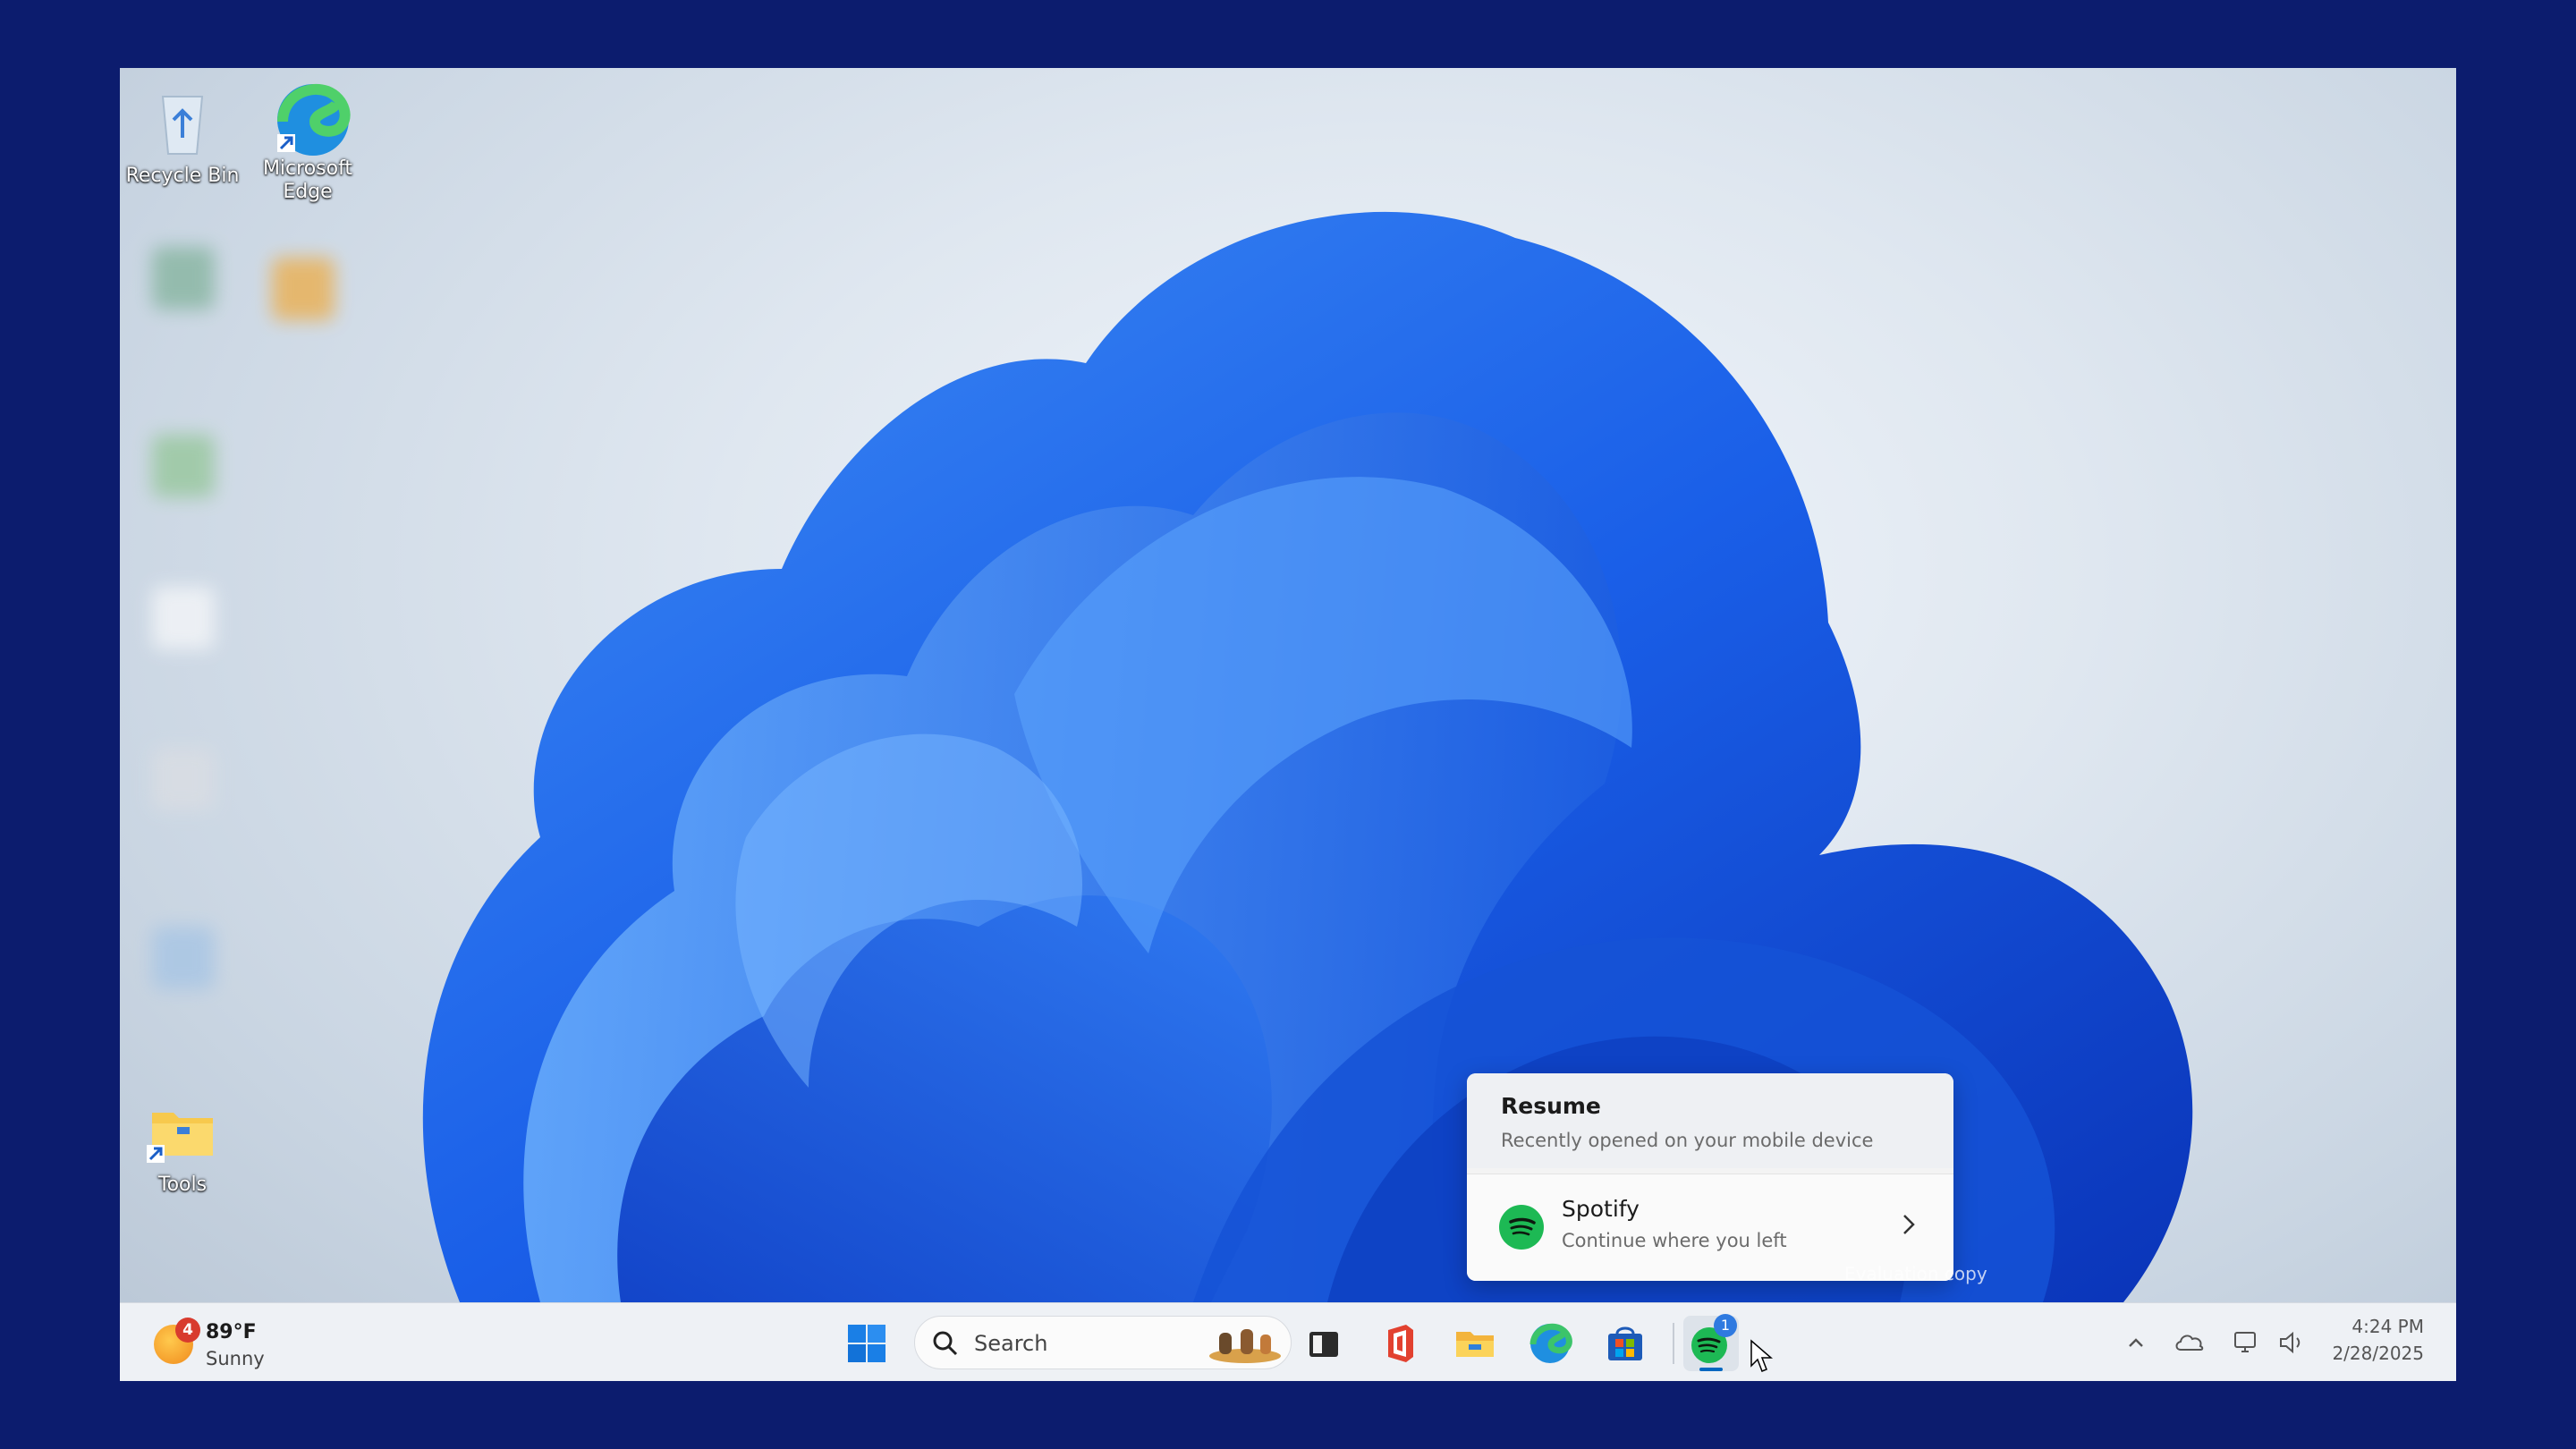 The image size is (2576, 1449). I want to click on flyout-title: Resume, so click(1551, 1106).